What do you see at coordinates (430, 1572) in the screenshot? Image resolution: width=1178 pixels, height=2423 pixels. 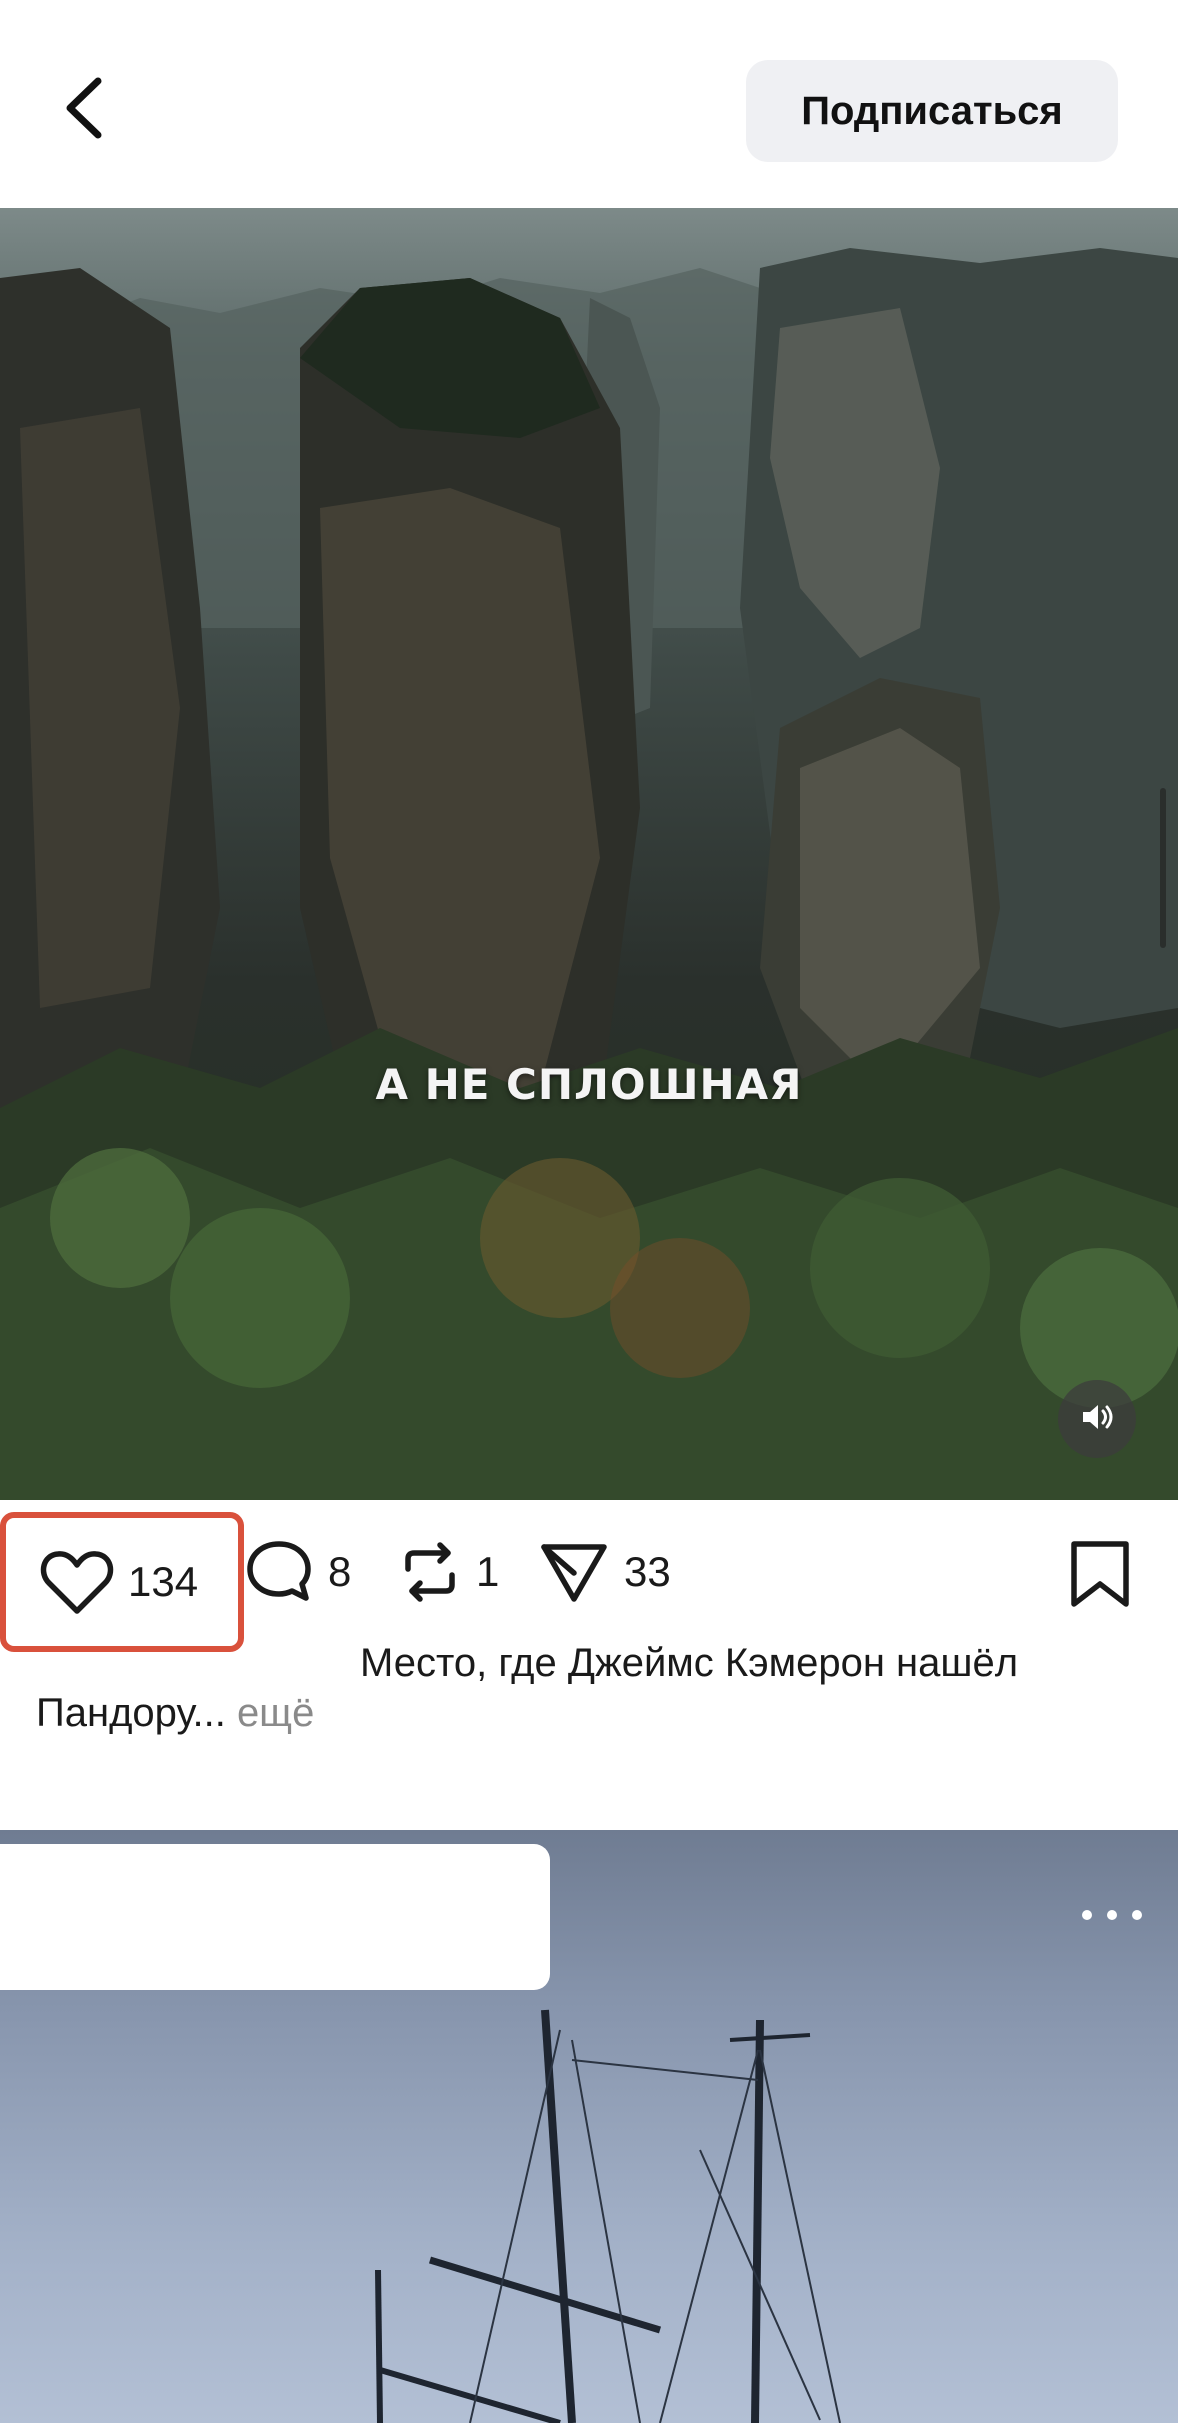 I see `repost-icon` at bounding box center [430, 1572].